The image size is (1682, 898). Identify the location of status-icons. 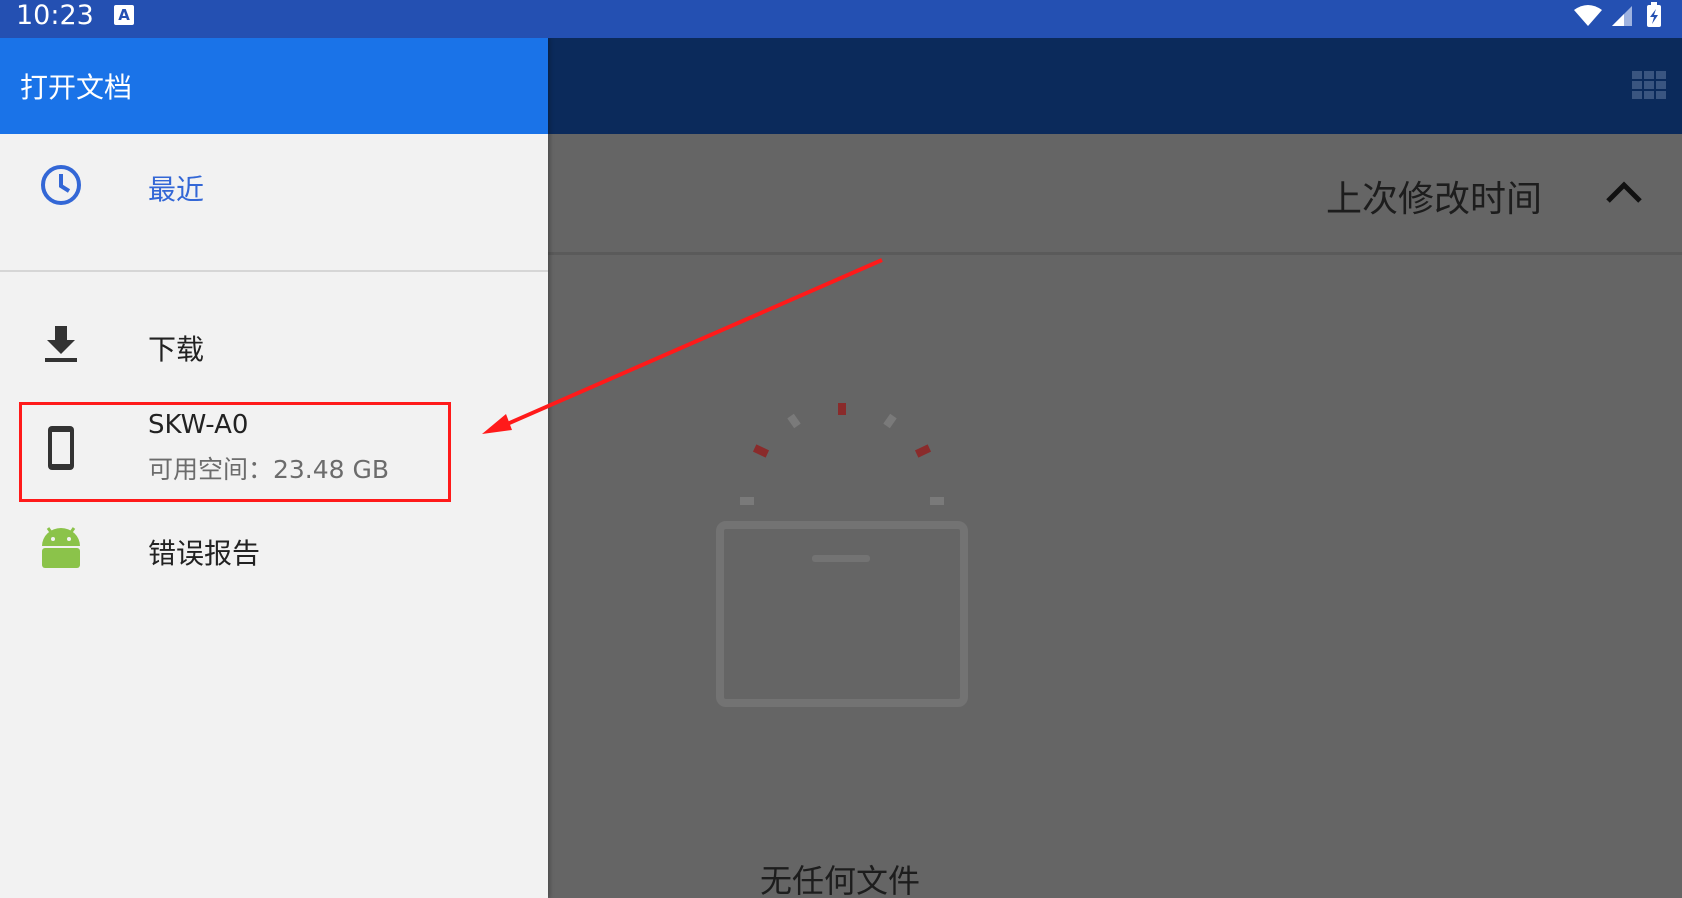
(1622, 17).